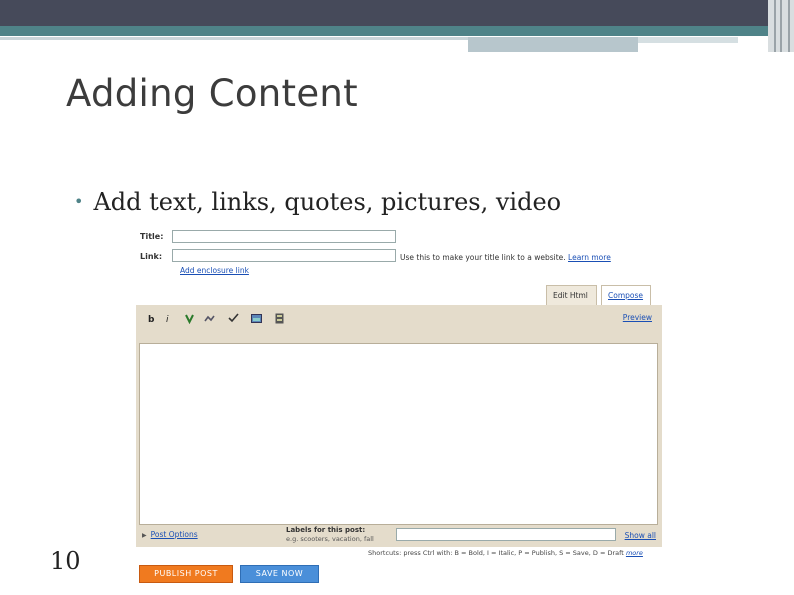 The image size is (794, 595). Describe the element at coordinates (634, 553) in the screenshot. I see `more-shortcuts-link: more` at that location.